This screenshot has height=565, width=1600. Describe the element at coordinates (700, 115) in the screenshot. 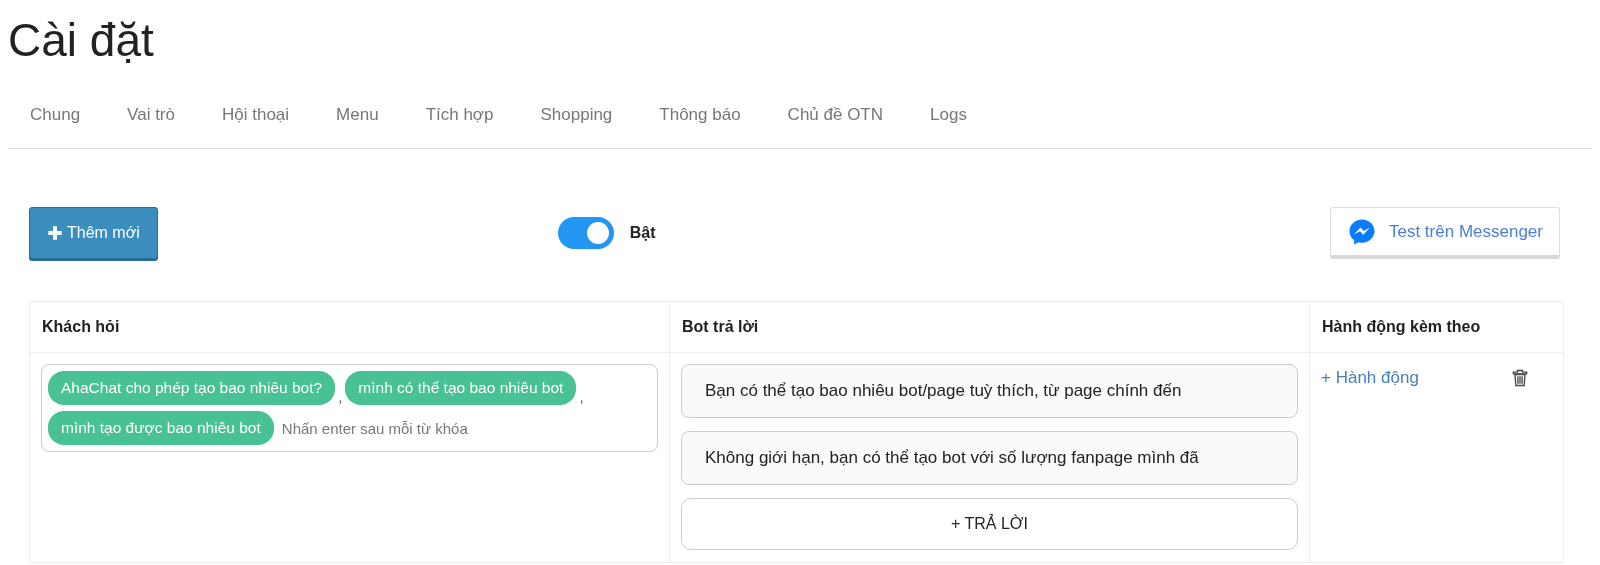

I see `tab: Thông báo` at that location.